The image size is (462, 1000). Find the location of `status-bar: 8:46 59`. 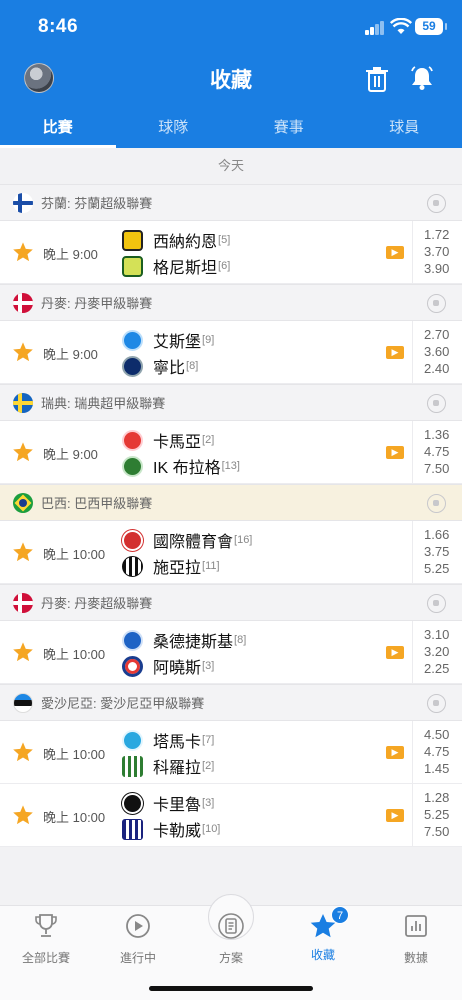

status-bar: 8:46 59 is located at coordinates (231, 28).